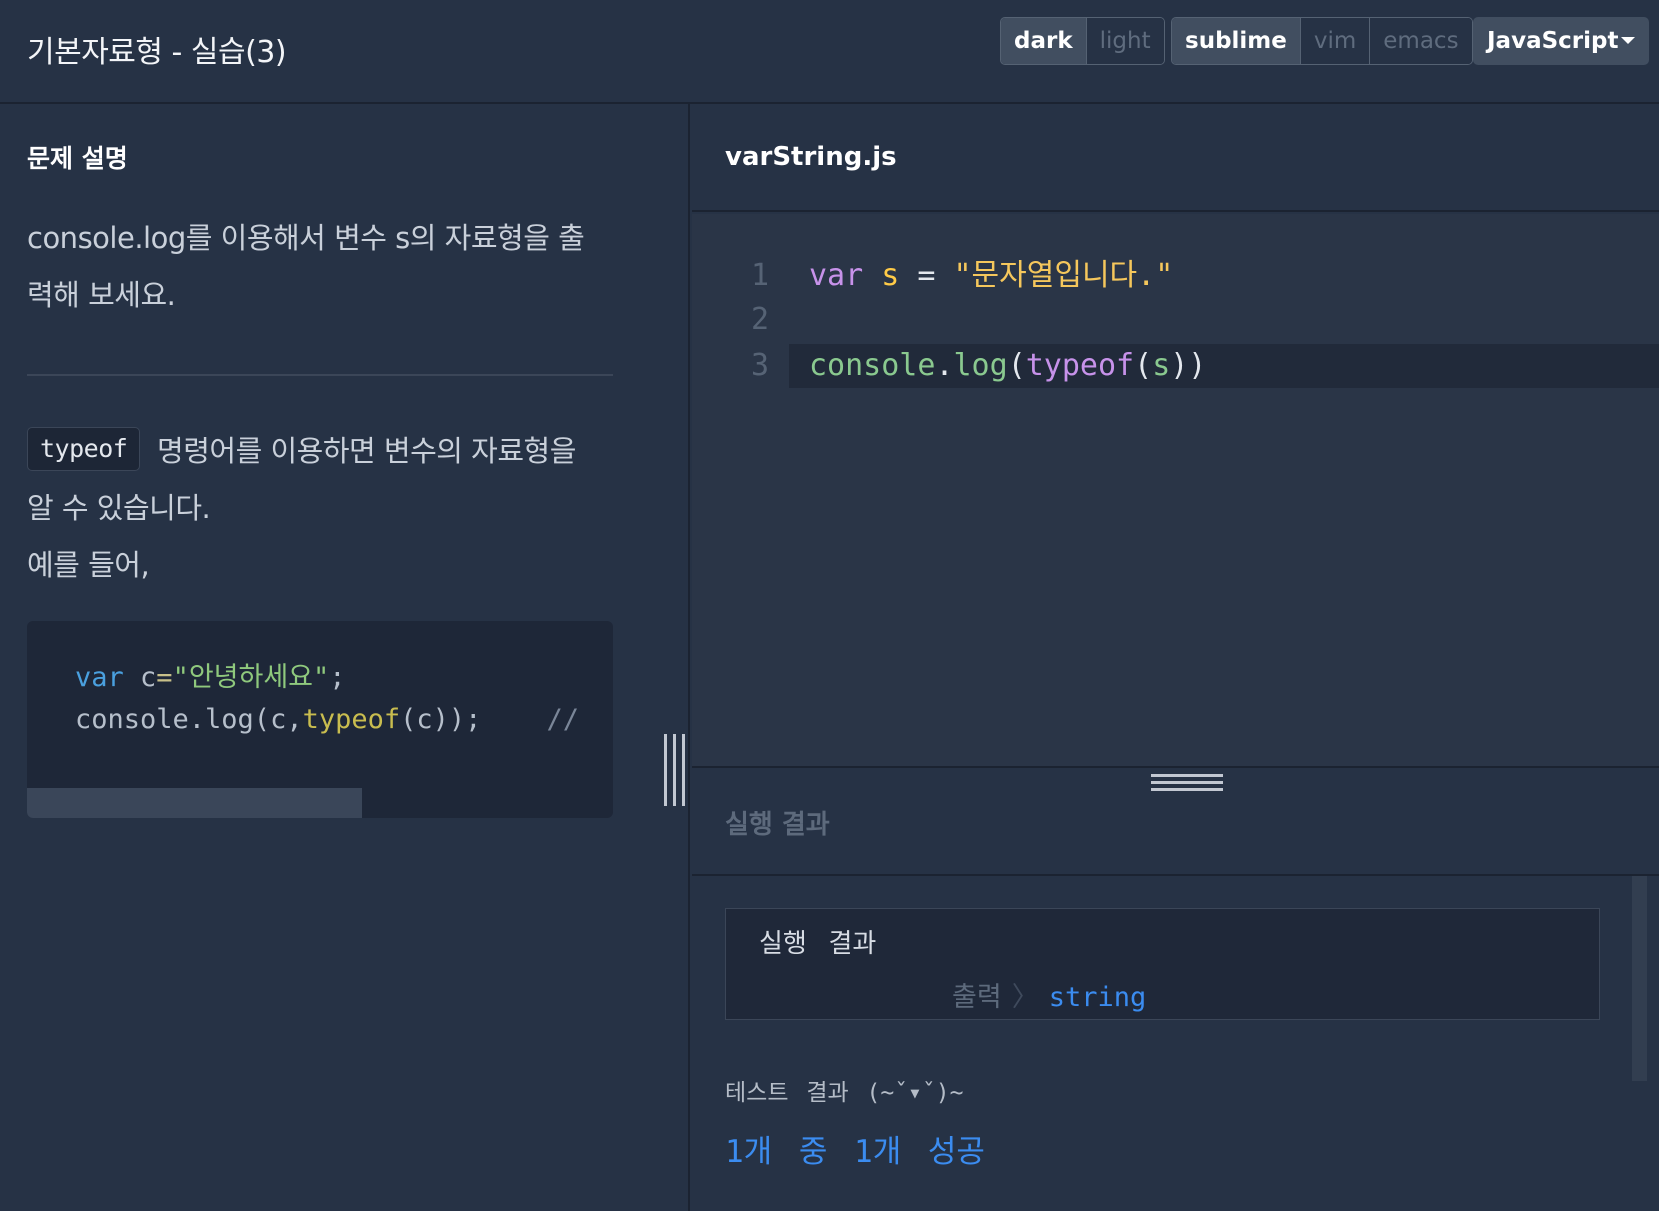 The image size is (1659, 1211). Describe the element at coordinates (1553, 41) in the screenshot. I see `language-label: JavaScript` at that location.